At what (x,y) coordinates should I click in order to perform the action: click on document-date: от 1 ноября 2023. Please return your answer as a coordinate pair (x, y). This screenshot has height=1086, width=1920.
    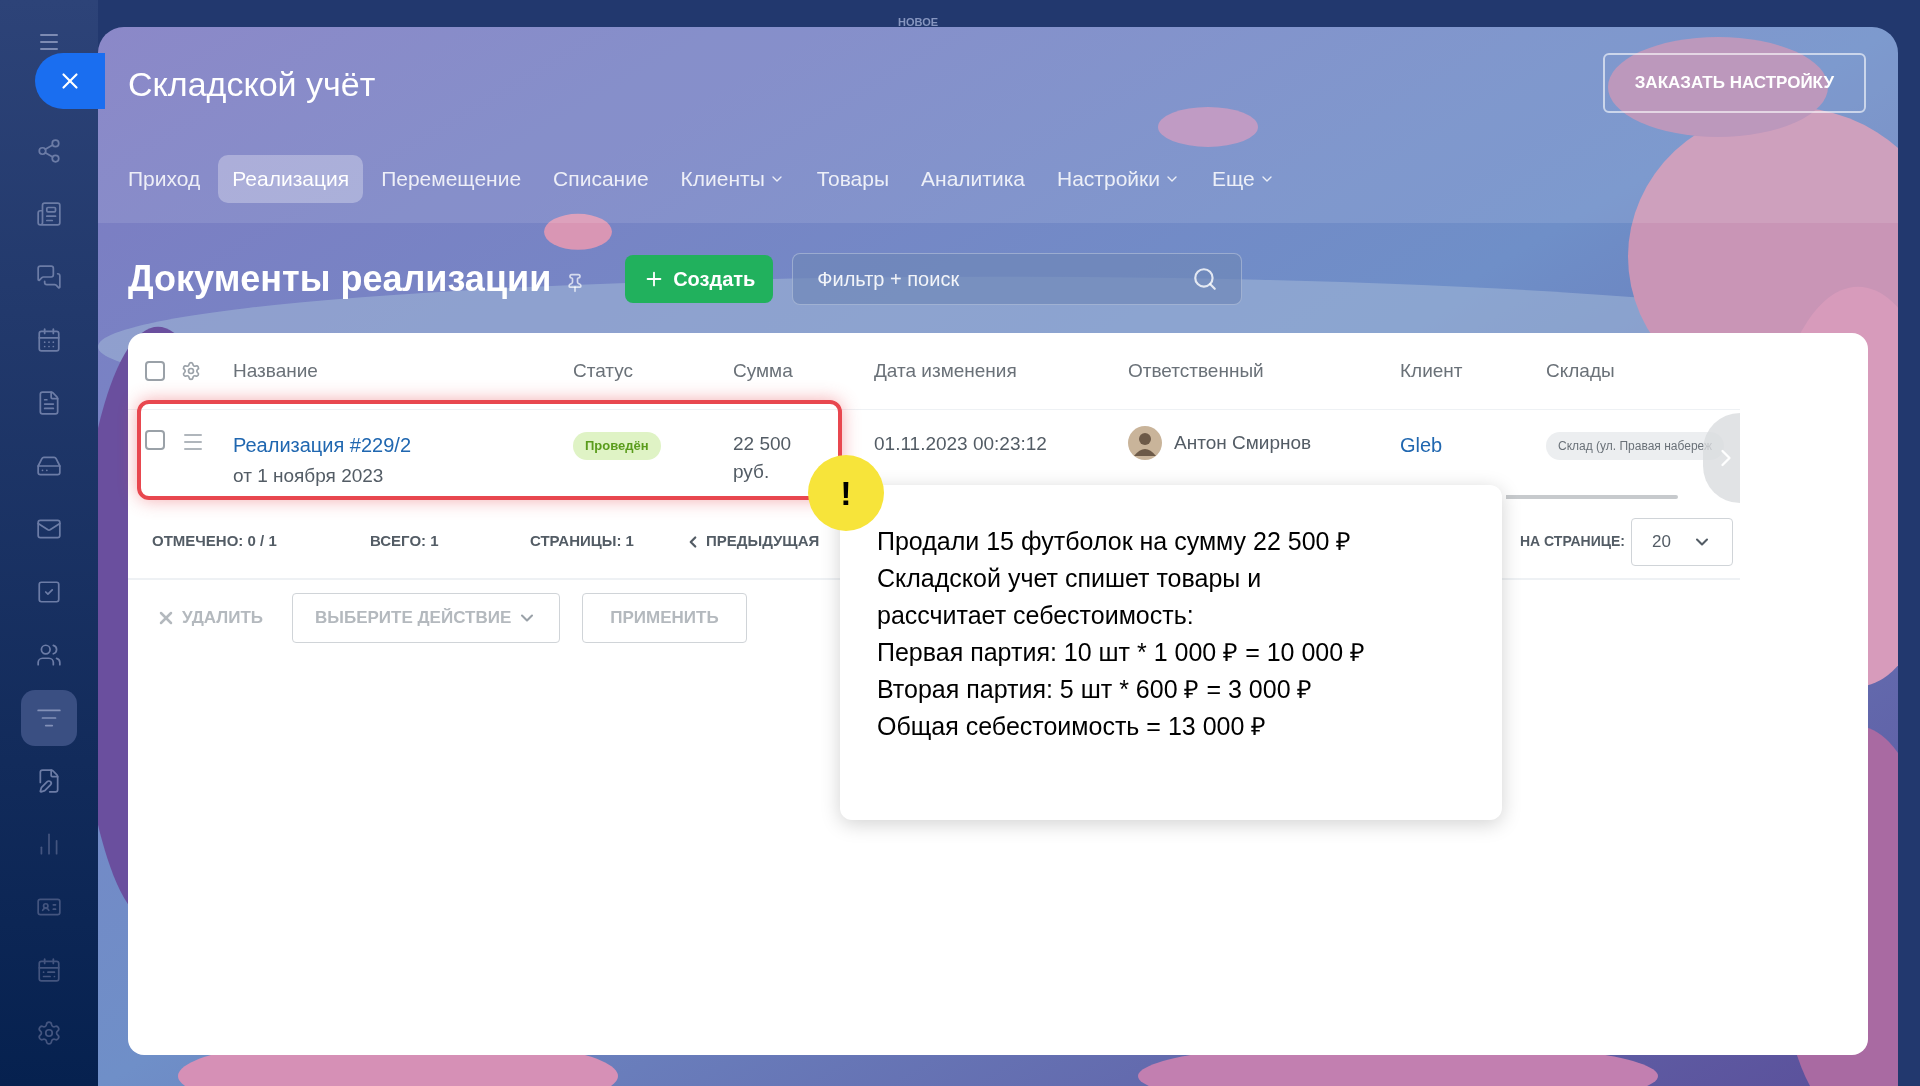
    Looking at the image, I should click on (309, 476).